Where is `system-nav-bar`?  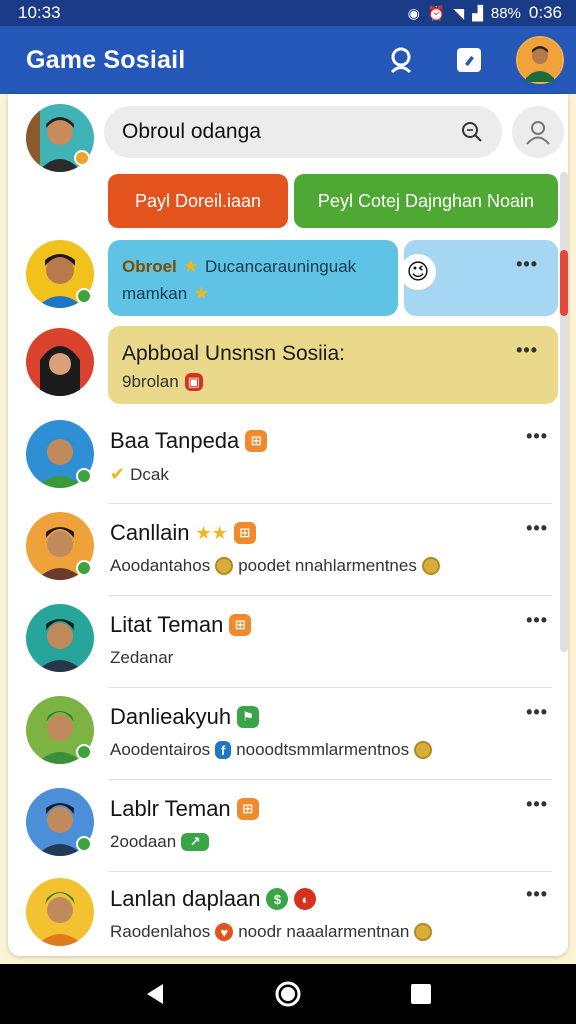
system-nav-bar is located at coordinates (288, 994).